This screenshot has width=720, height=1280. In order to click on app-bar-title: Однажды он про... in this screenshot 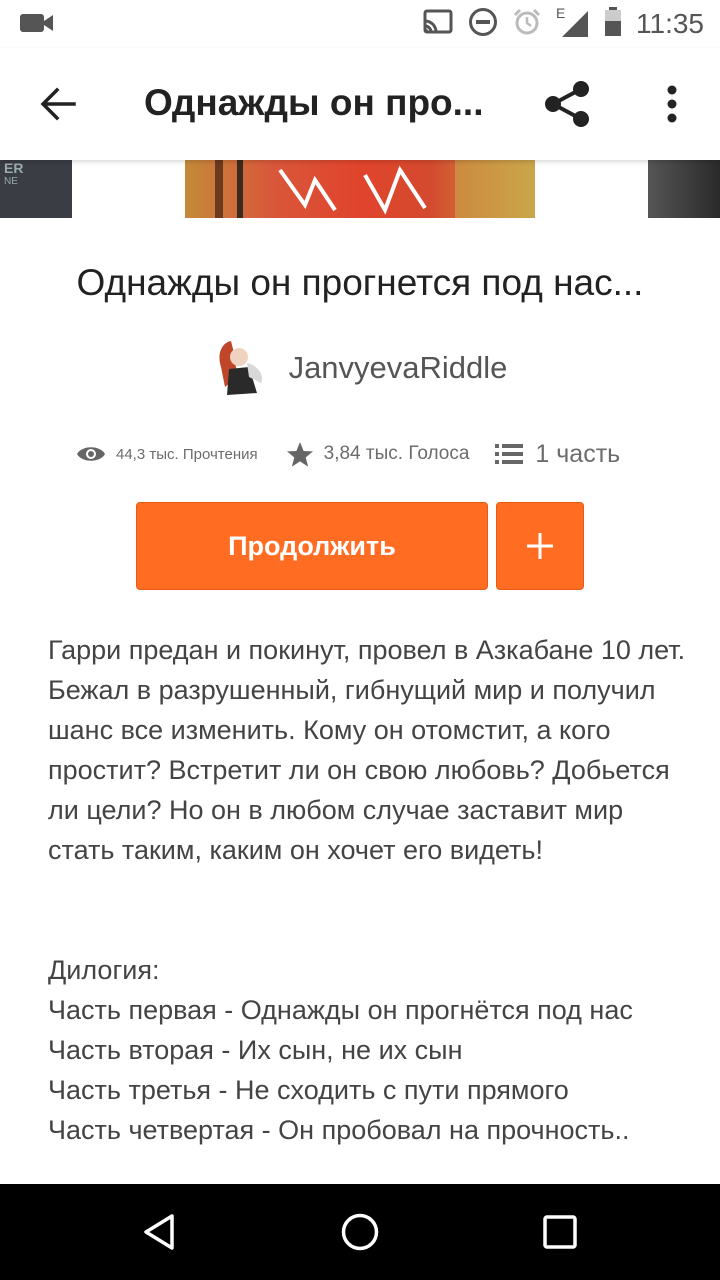, I will do `click(314, 102)`.